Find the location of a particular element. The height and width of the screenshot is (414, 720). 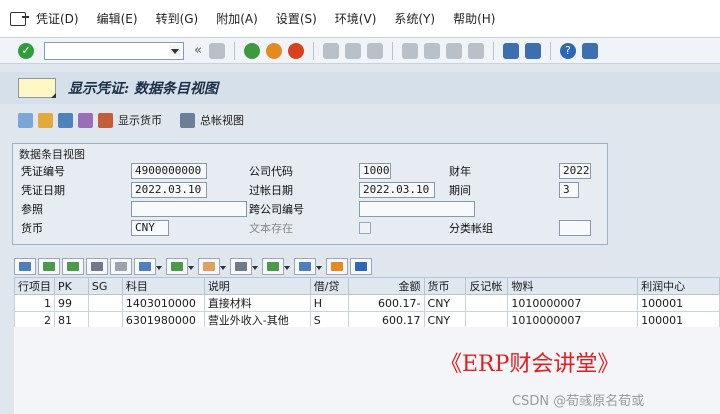

column-header-amount: 金额 is located at coordinates (386, 286).